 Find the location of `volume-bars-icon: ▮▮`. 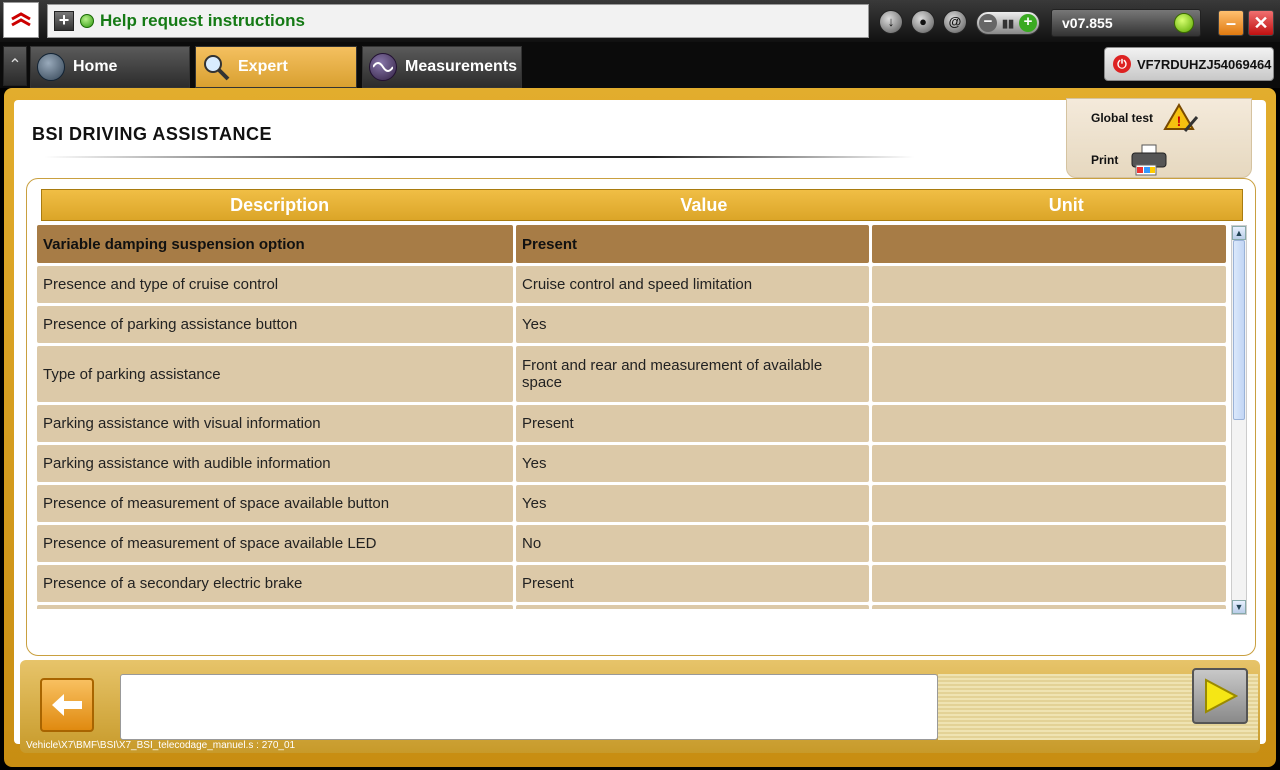

volume-bars-icon: ▮▮ is located at coordinates (1008, 23).